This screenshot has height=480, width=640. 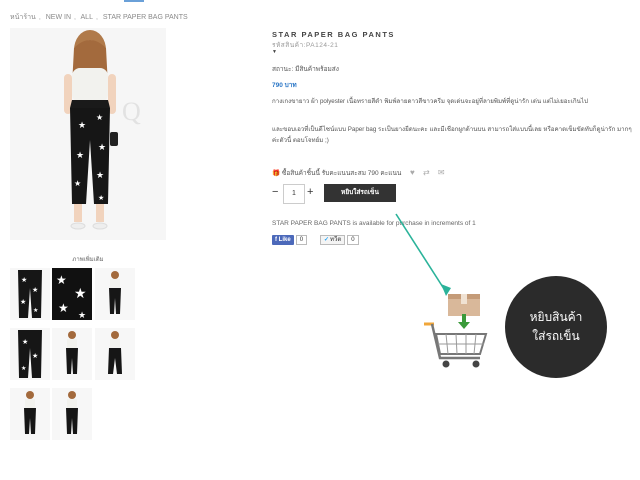 I want to click on callout-bubble: หยิบสินค้า ใส่รถเข็น, so click(x=556, y=327).